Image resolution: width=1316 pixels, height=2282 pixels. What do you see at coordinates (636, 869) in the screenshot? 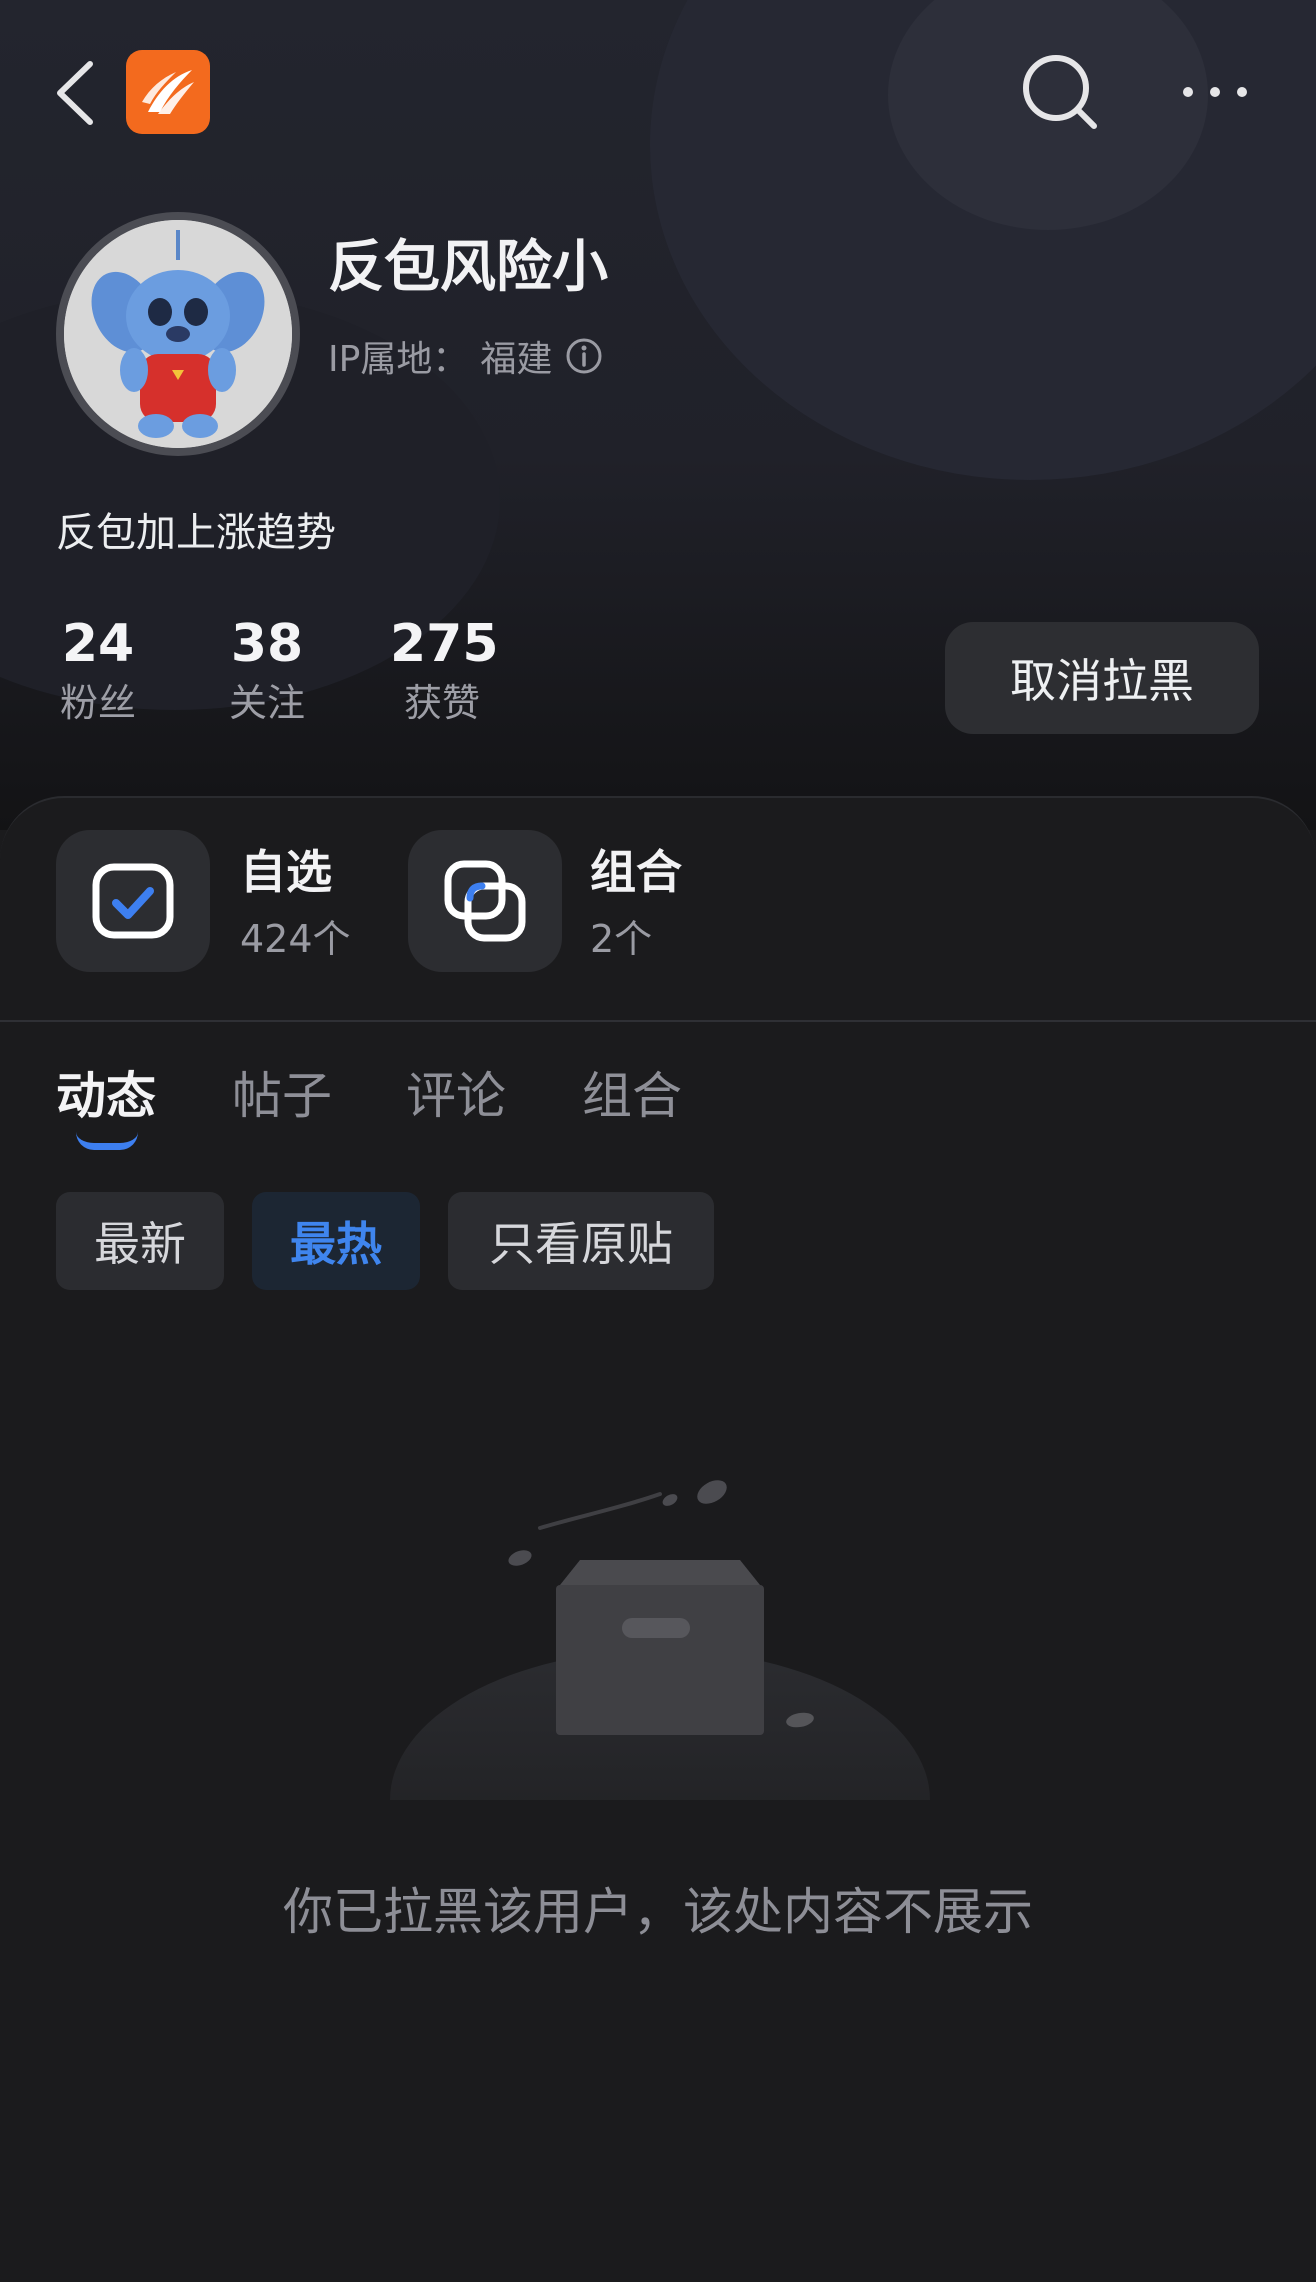
I see `portfolio-title: 组合` at bounding box center [636, 869].